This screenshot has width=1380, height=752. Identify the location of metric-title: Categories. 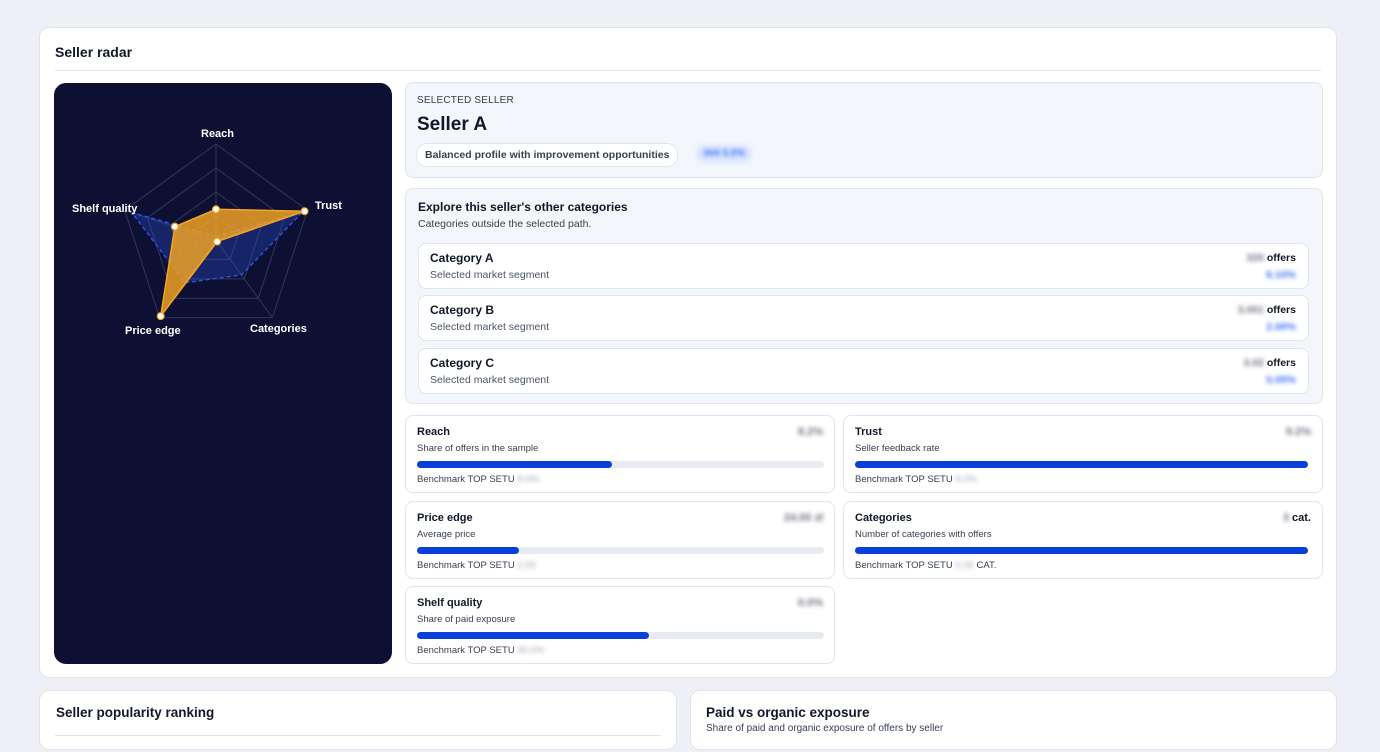
(883, 518).